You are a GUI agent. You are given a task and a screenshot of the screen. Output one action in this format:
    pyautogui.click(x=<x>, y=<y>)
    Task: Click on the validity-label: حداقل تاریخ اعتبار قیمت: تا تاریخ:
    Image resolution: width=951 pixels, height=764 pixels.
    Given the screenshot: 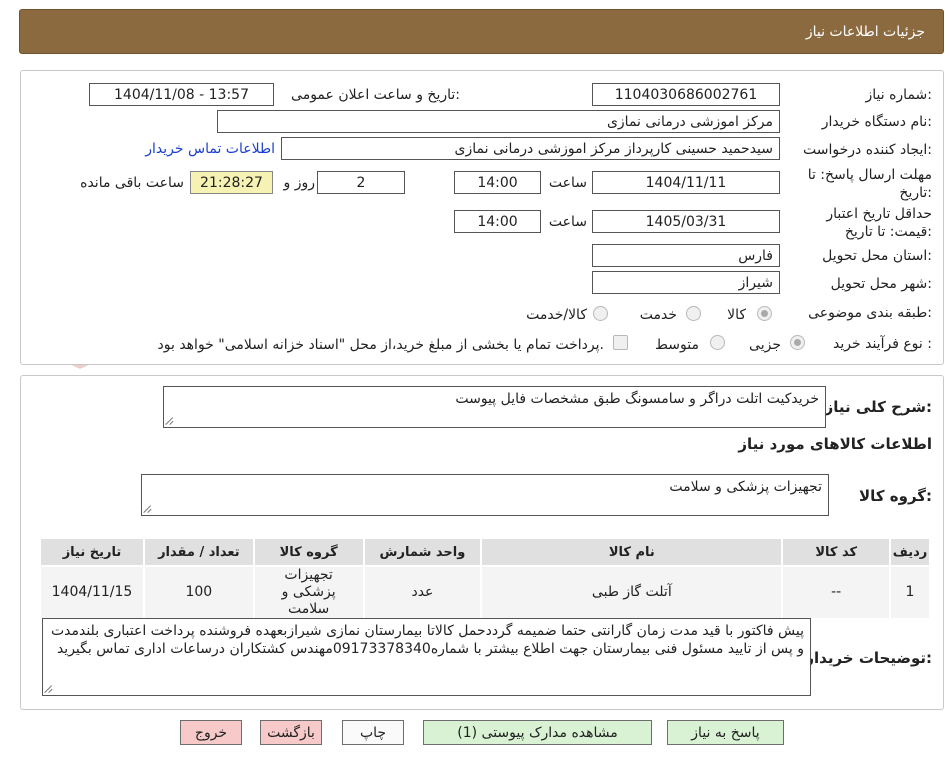 What is the action you would take?
    pyautogui.click(x=879, y=223)
    